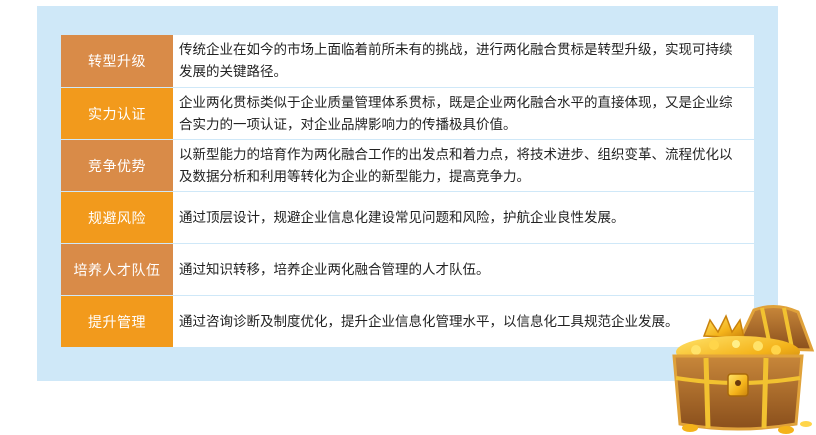 The image size is (816, 435). I want to click on treasure-chest-icon, so click(743, 369).